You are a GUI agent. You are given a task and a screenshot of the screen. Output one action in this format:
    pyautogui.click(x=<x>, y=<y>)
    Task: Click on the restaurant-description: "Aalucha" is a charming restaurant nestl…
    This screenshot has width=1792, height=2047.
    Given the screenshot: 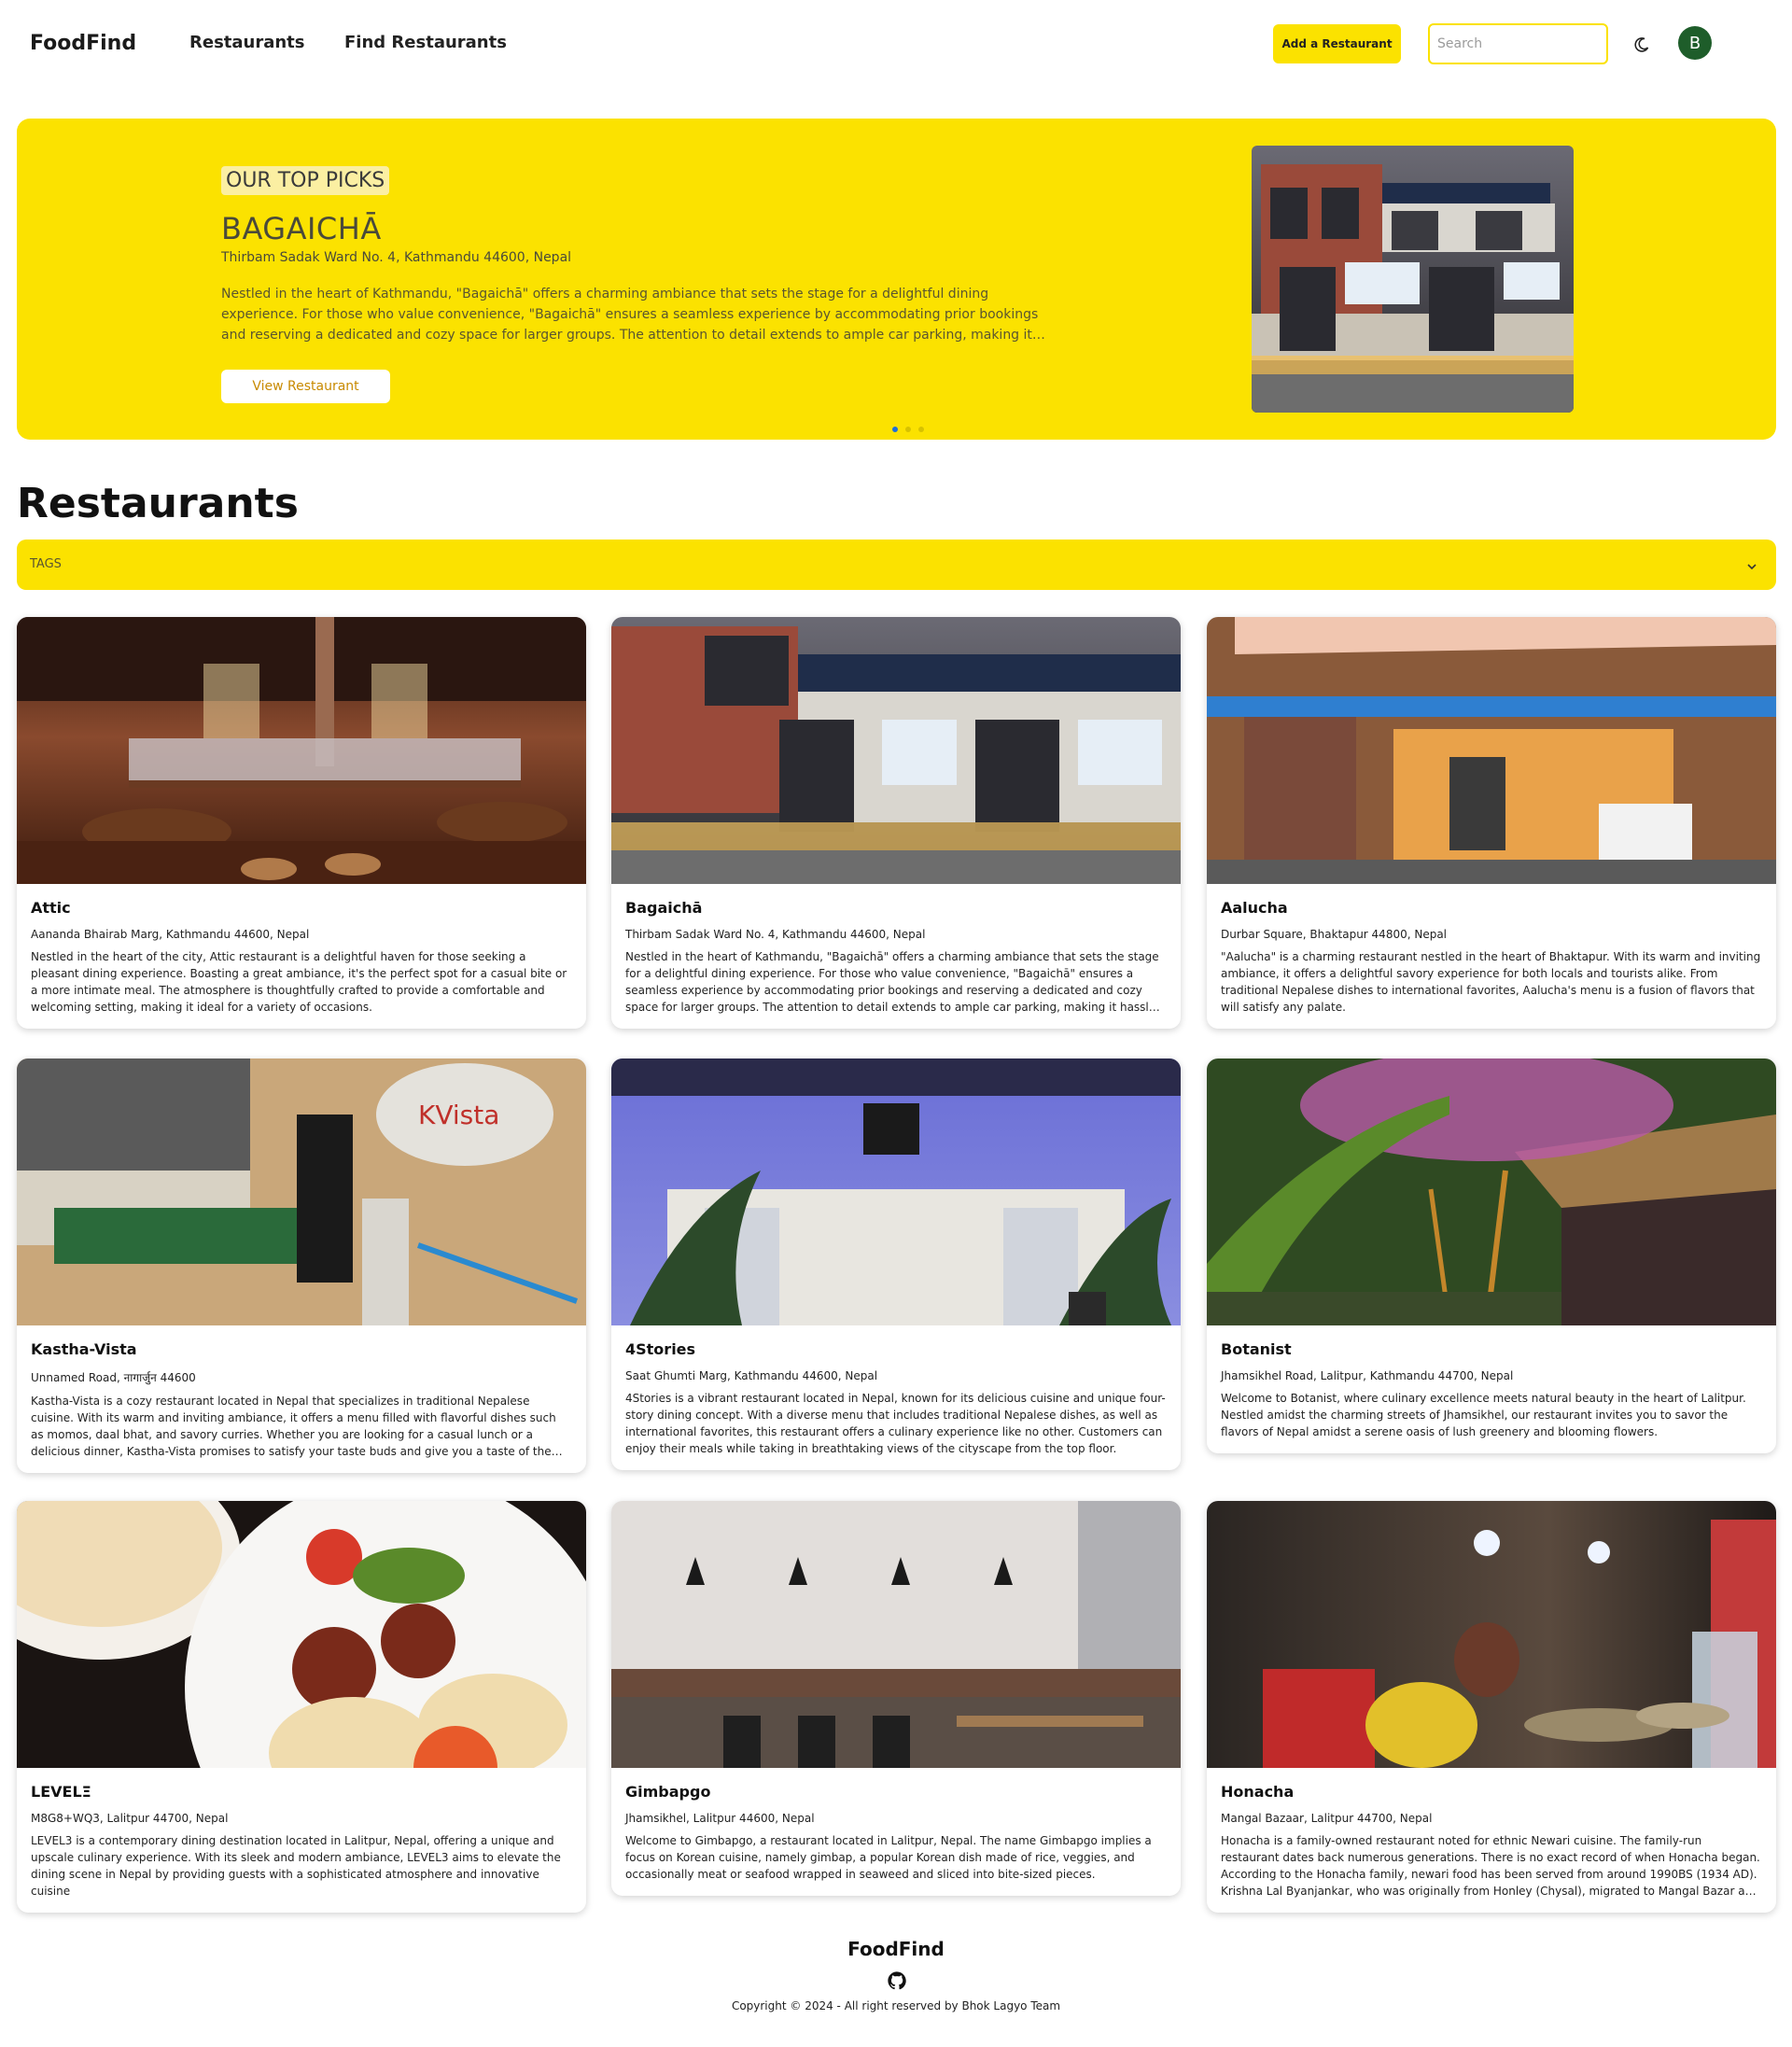 What is the action you would take?
    pyautogui.click(x=1491, y=982)
    